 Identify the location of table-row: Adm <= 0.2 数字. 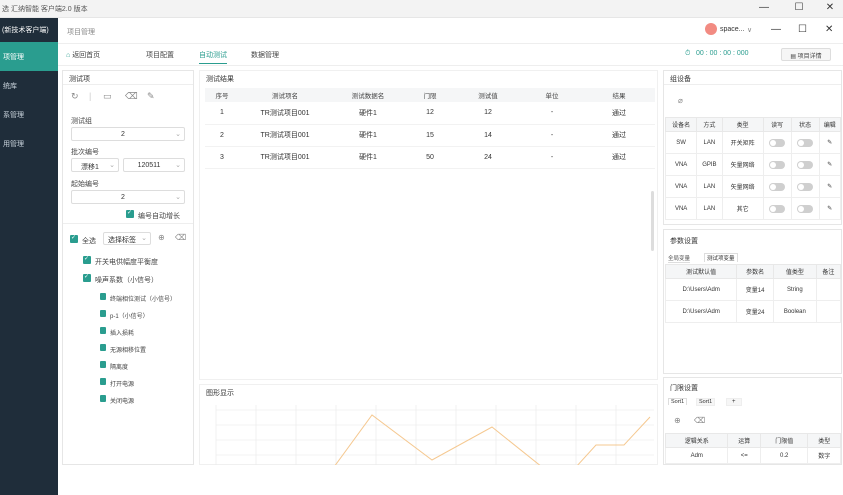
(752, 455).